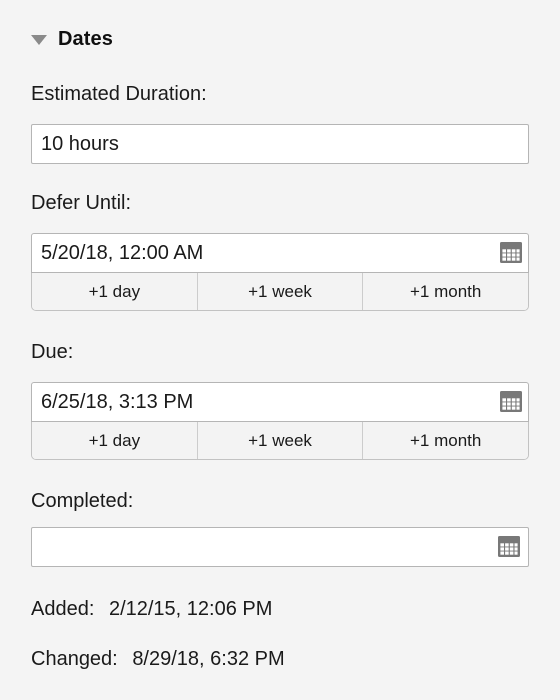  What do you see at coordinates (115, 291) in the screenshot?
I see `defer-plus-1-day-button: +1 day` at bounding box center [115, 291].